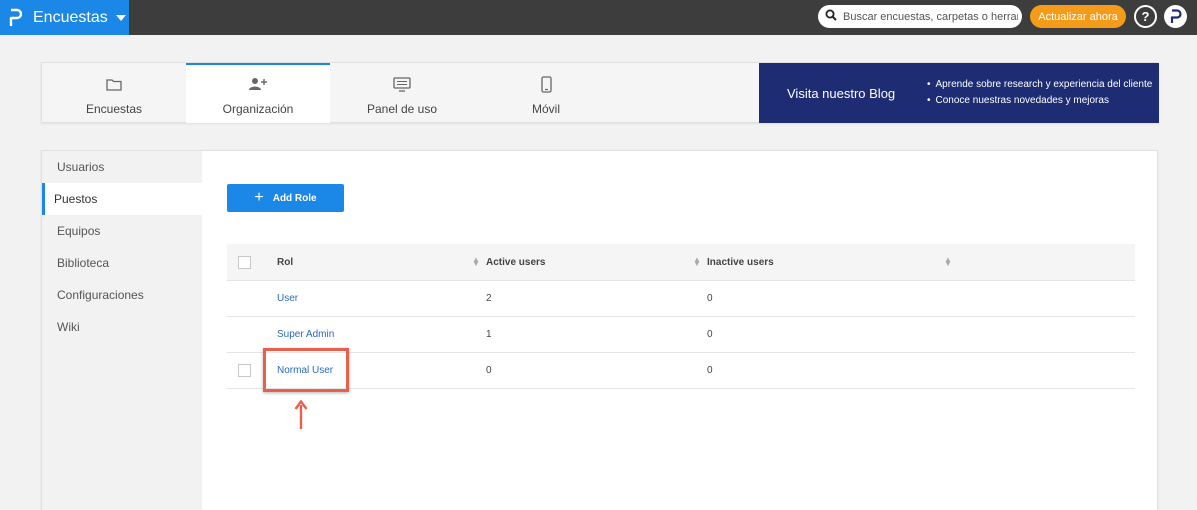 This screenshot has width=1197, height=510. Describe the element at coordinates (831, 17) in the screenshot. I see `search-icon` at that location.